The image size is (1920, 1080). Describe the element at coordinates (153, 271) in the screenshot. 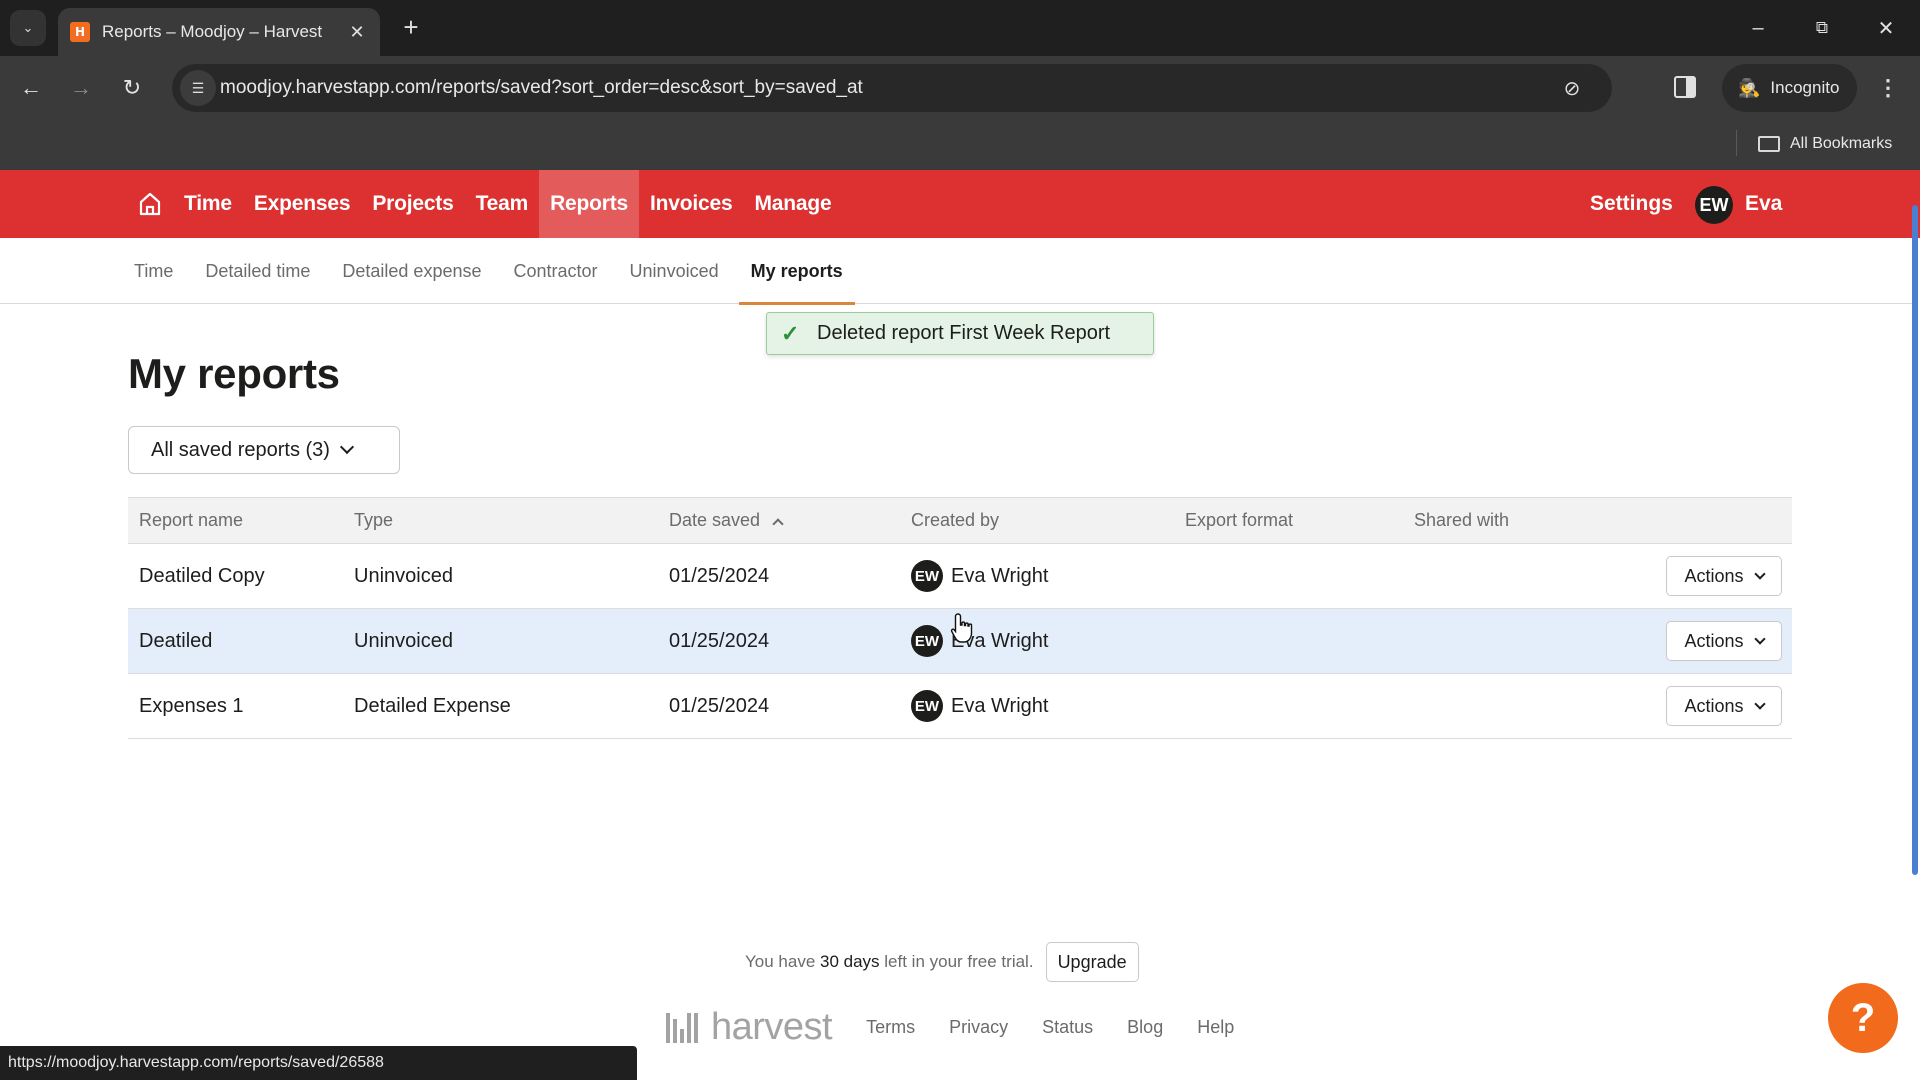

I see `subnav-time: Time` at that location.